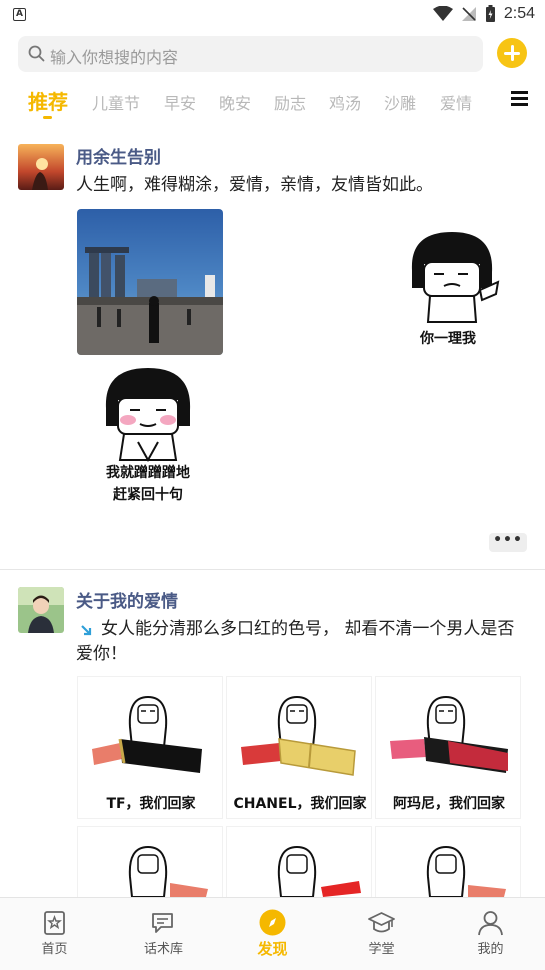  Describe the element at coordinates (449, 804) in the screenshot. I see `meme-caption: 阿玛尼，我们回家` at that location.